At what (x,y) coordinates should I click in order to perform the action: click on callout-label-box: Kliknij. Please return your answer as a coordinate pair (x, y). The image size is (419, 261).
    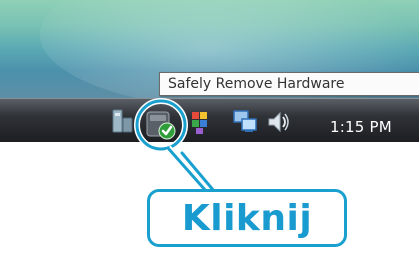
    Looking at the image, I should click on (247, 218).